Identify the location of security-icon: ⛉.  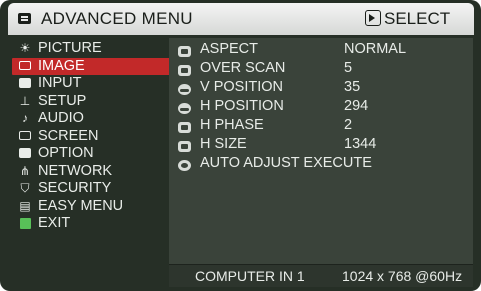
(25, 188).